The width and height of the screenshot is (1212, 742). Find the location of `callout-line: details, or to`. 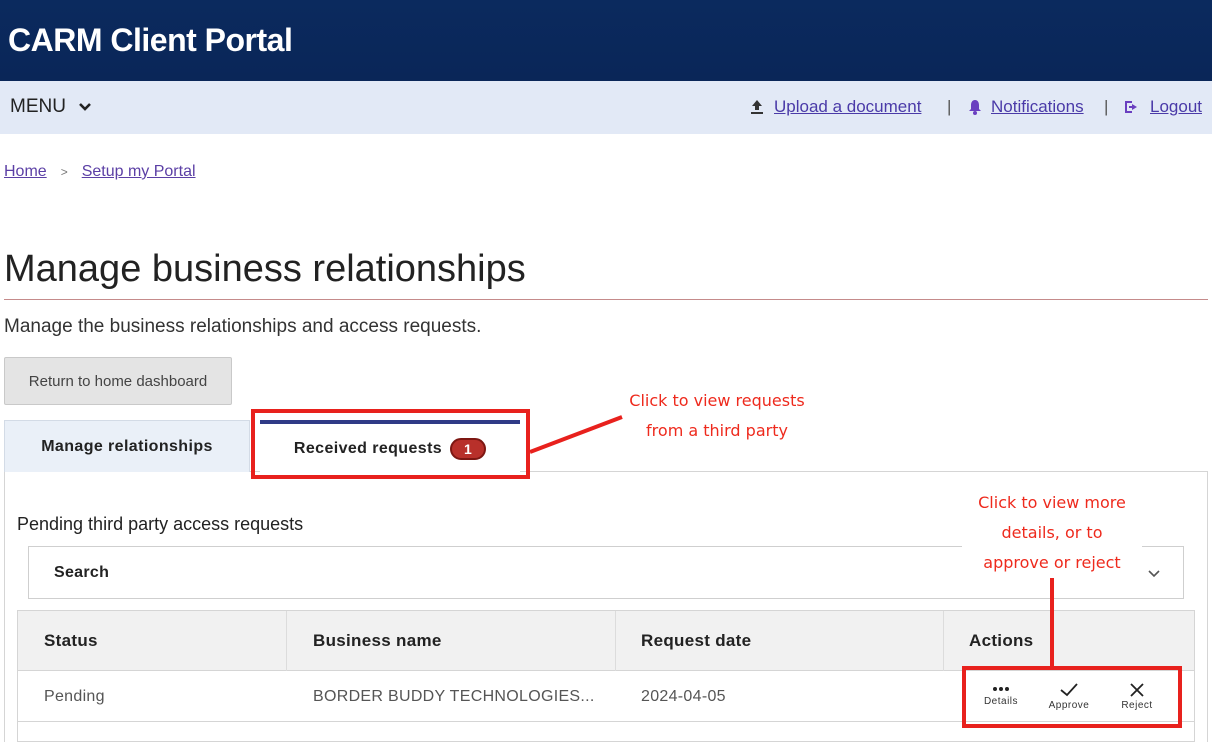

callout-line: details, or to is located at coordinates (1052, 532).